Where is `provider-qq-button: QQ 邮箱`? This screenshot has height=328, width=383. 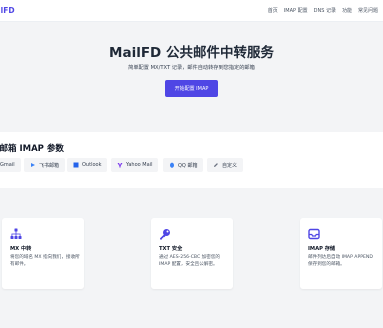 provider-qq-button: QQ 邮箱 is located at coordinates (183, 165).